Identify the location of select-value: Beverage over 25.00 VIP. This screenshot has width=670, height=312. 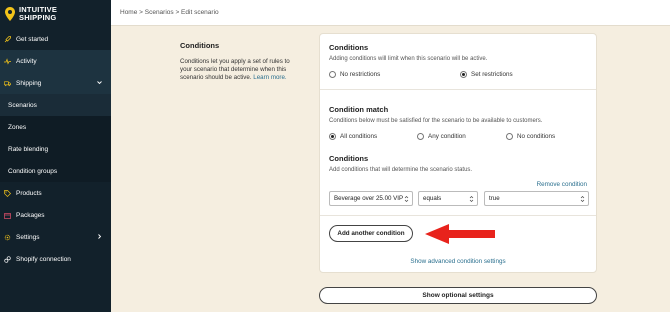
(369, 198).